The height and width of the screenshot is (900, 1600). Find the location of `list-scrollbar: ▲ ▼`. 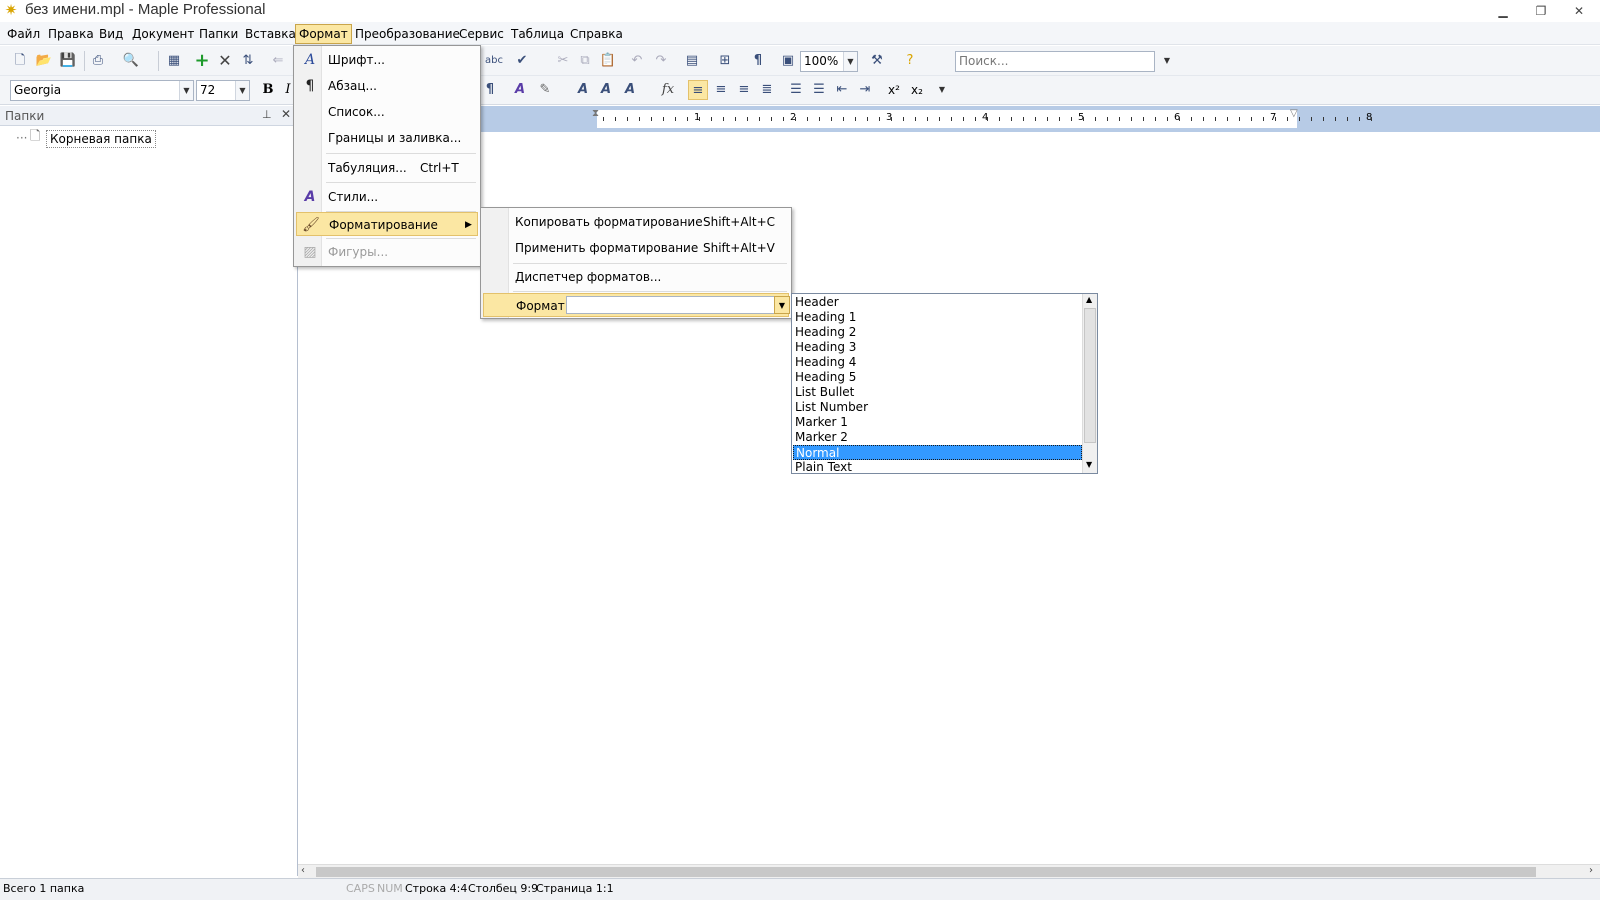

list-scrollbar: ▲ ▼ is located at coordinates (1089, 383).